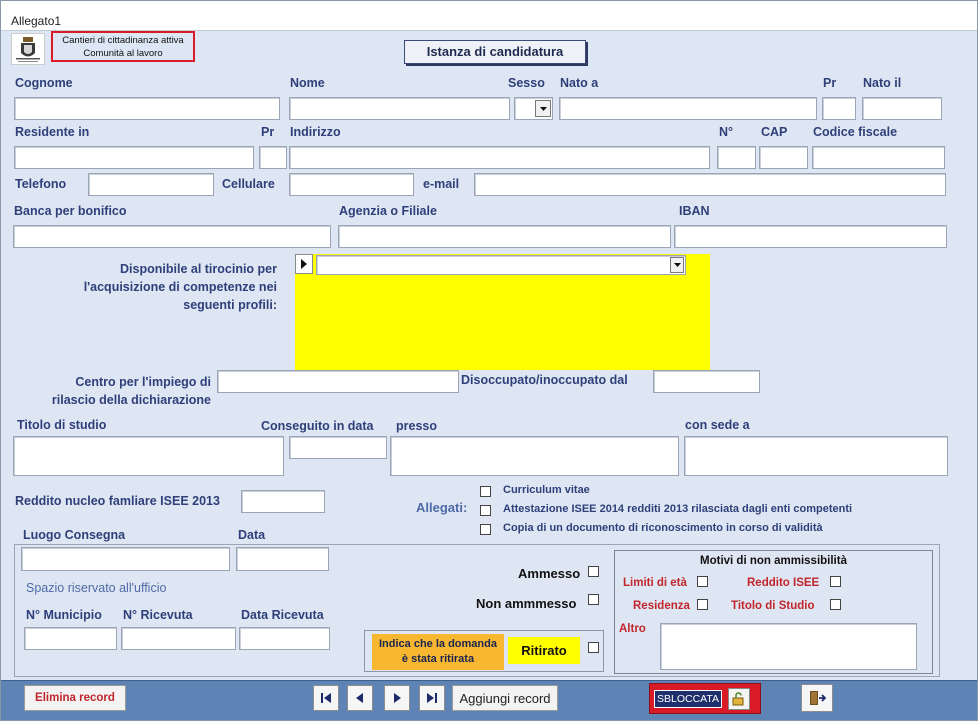 The width and height of the screenshot is (978, 721). Describe the element at coordinates (902, 108) in the screenshot. I see `nato-il-input` at that location.